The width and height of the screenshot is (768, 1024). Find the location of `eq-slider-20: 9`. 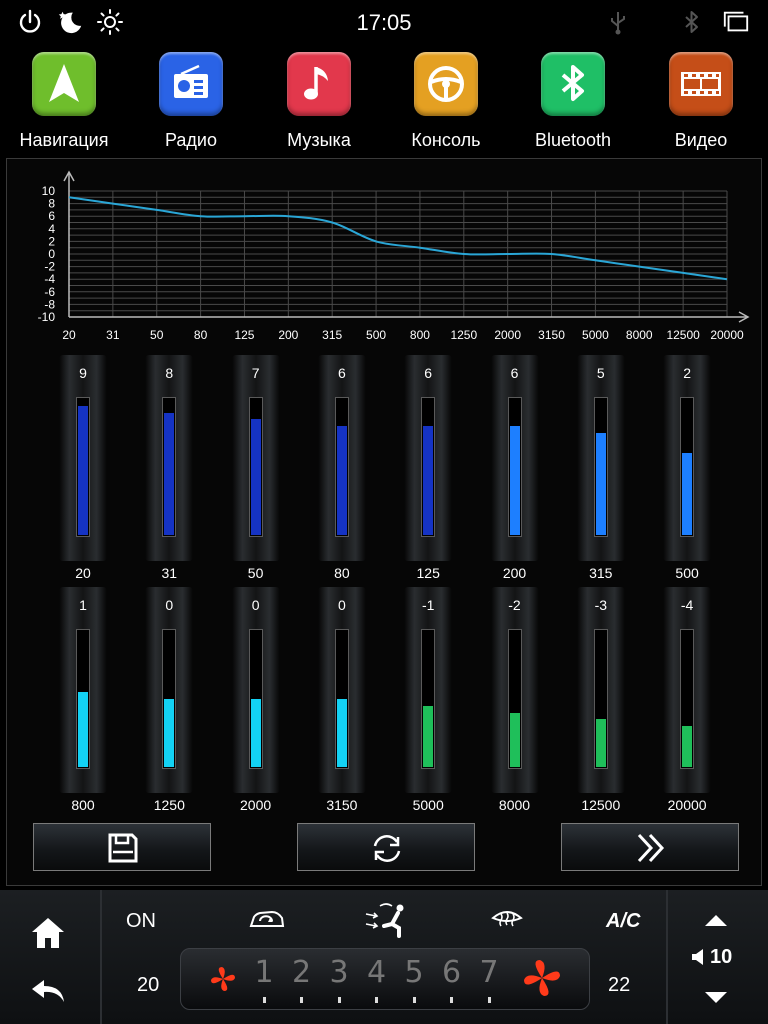

eq-slider-20: 9 is located at coordinates (83, 458).